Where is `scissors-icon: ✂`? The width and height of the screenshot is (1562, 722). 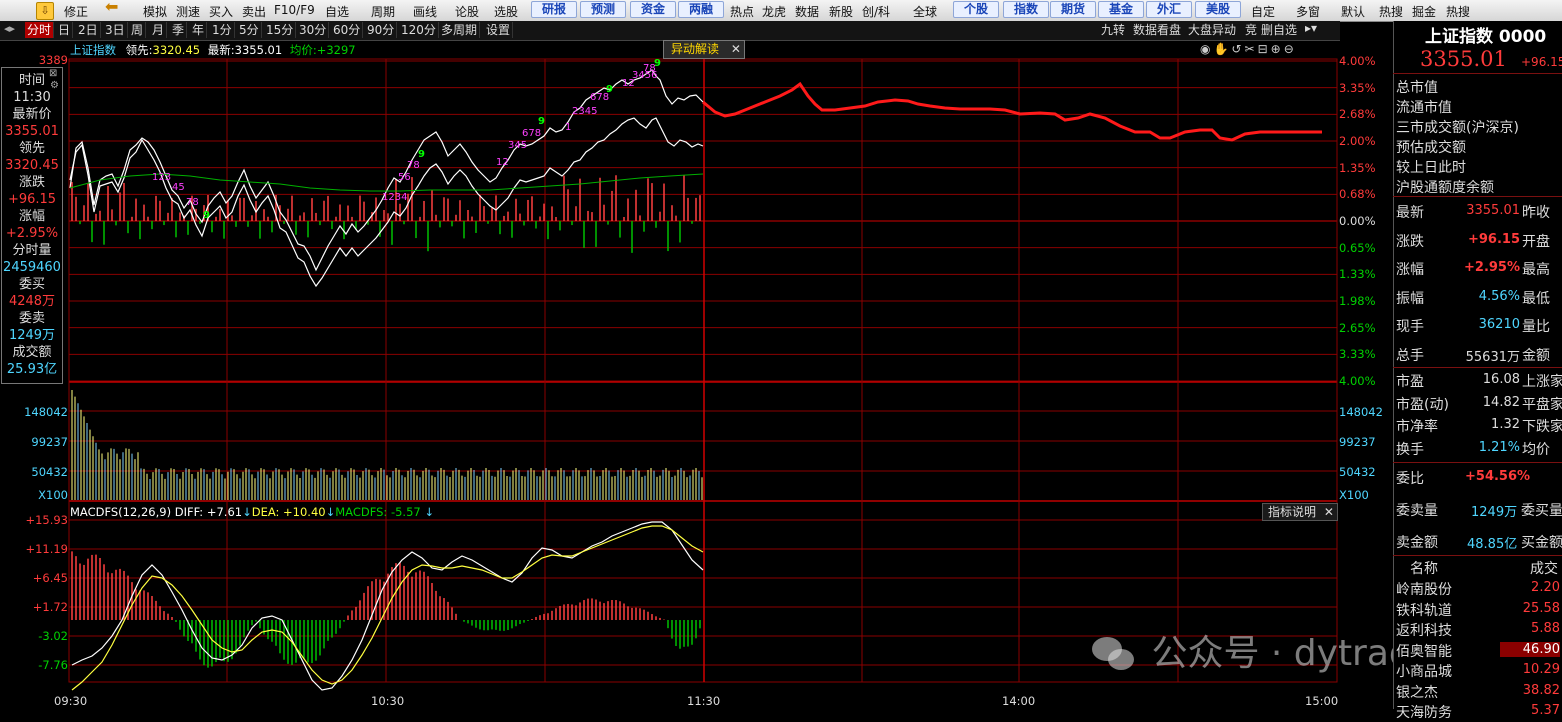
scissors-icon: ✂ is located at coordinates (1251, 49).